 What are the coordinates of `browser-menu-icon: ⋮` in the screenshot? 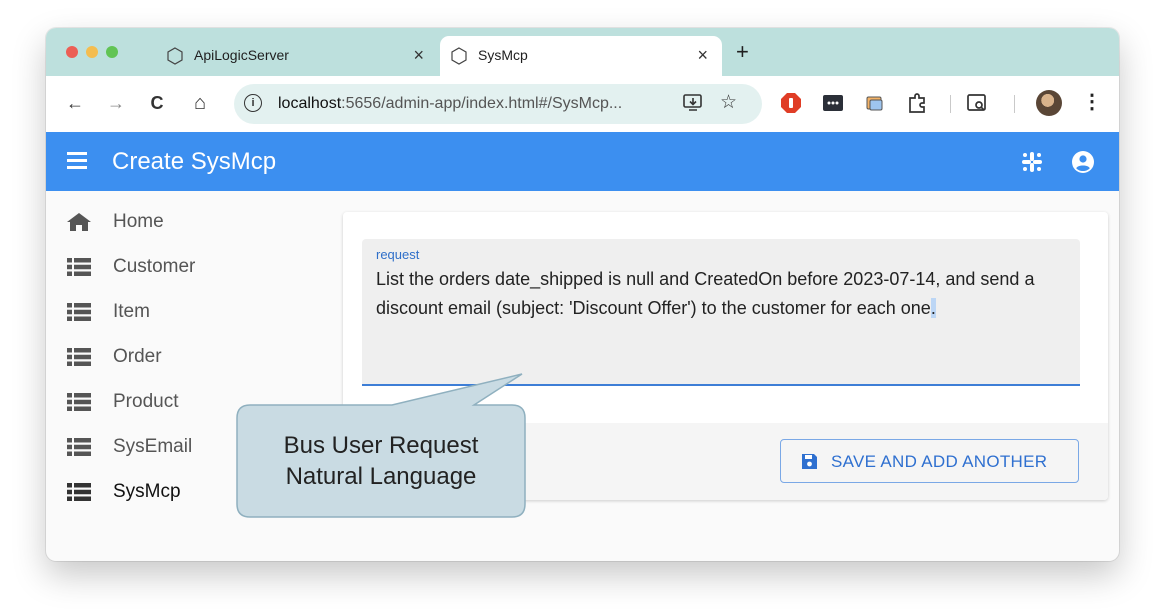 It's located at (1092, 103).